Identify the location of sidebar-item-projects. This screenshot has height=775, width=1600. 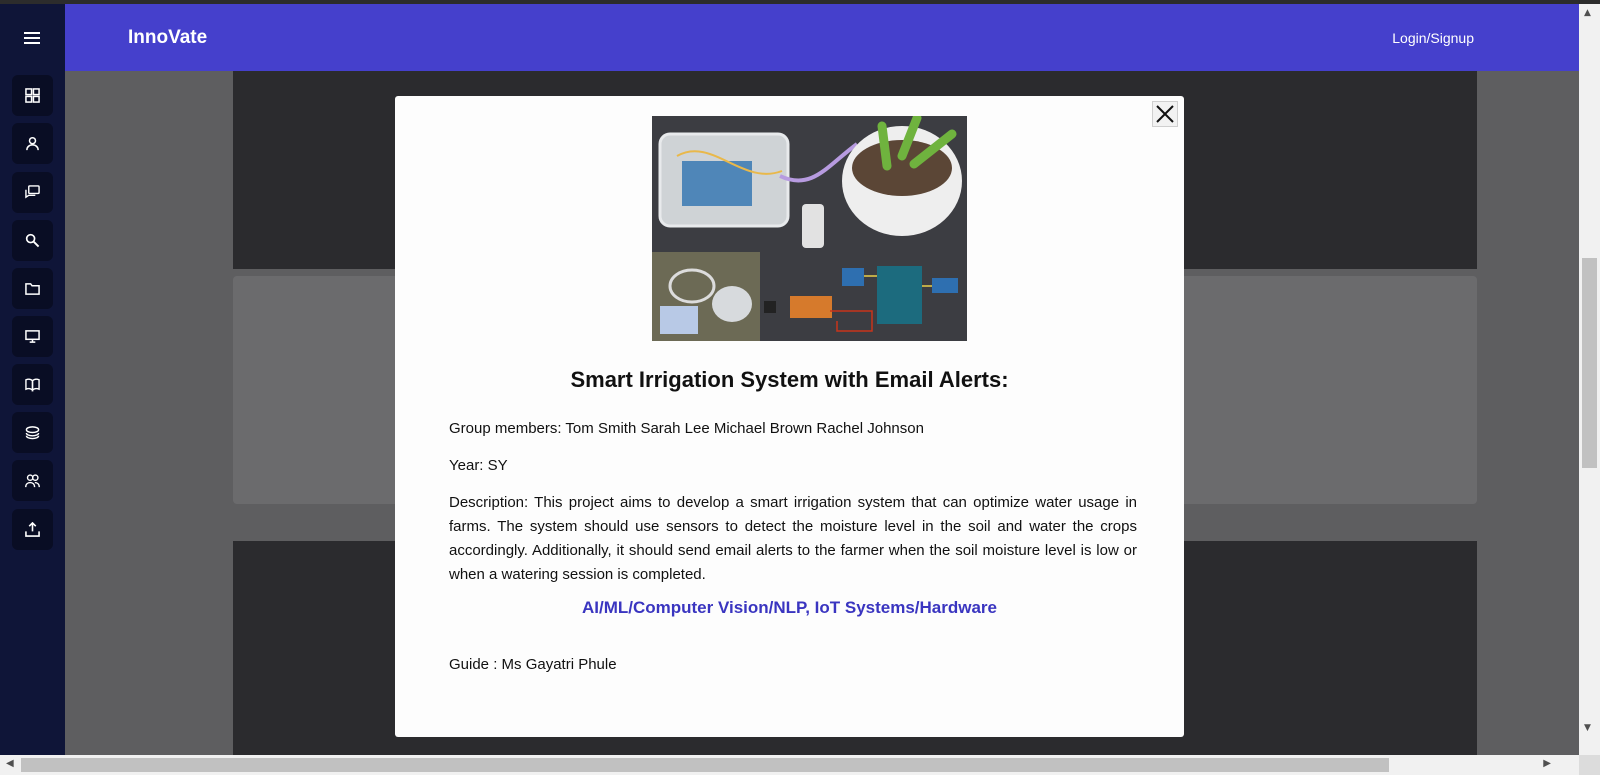
(32, 288).